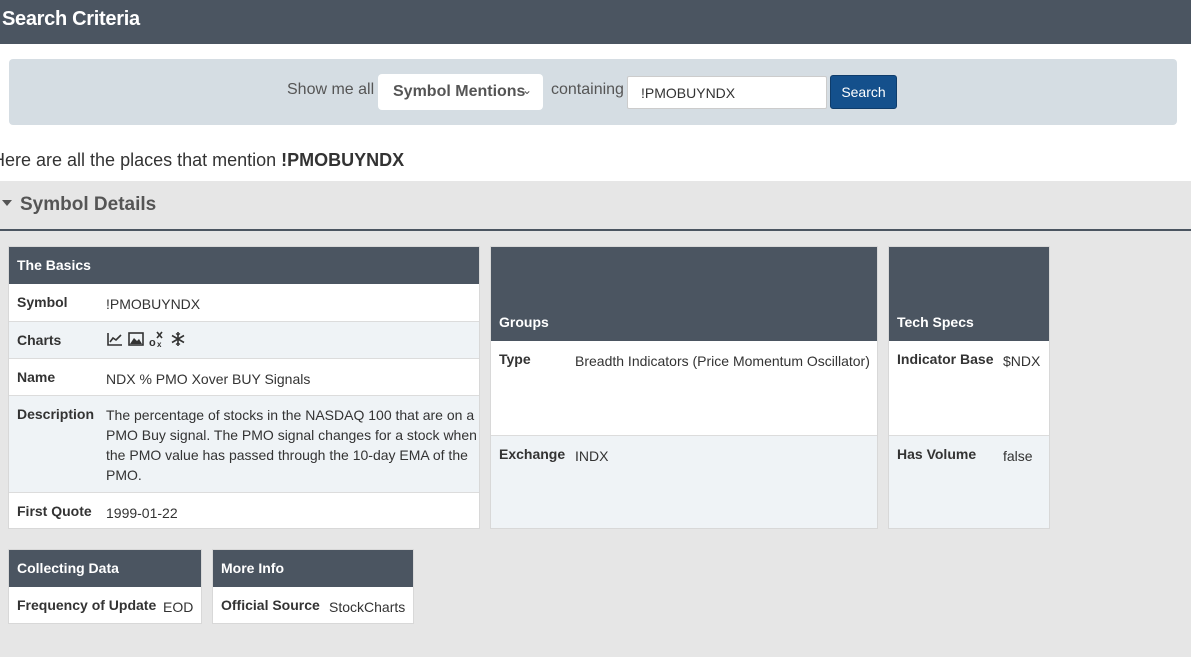  I want to click on basics-header: The Basics, so click(244, 265).